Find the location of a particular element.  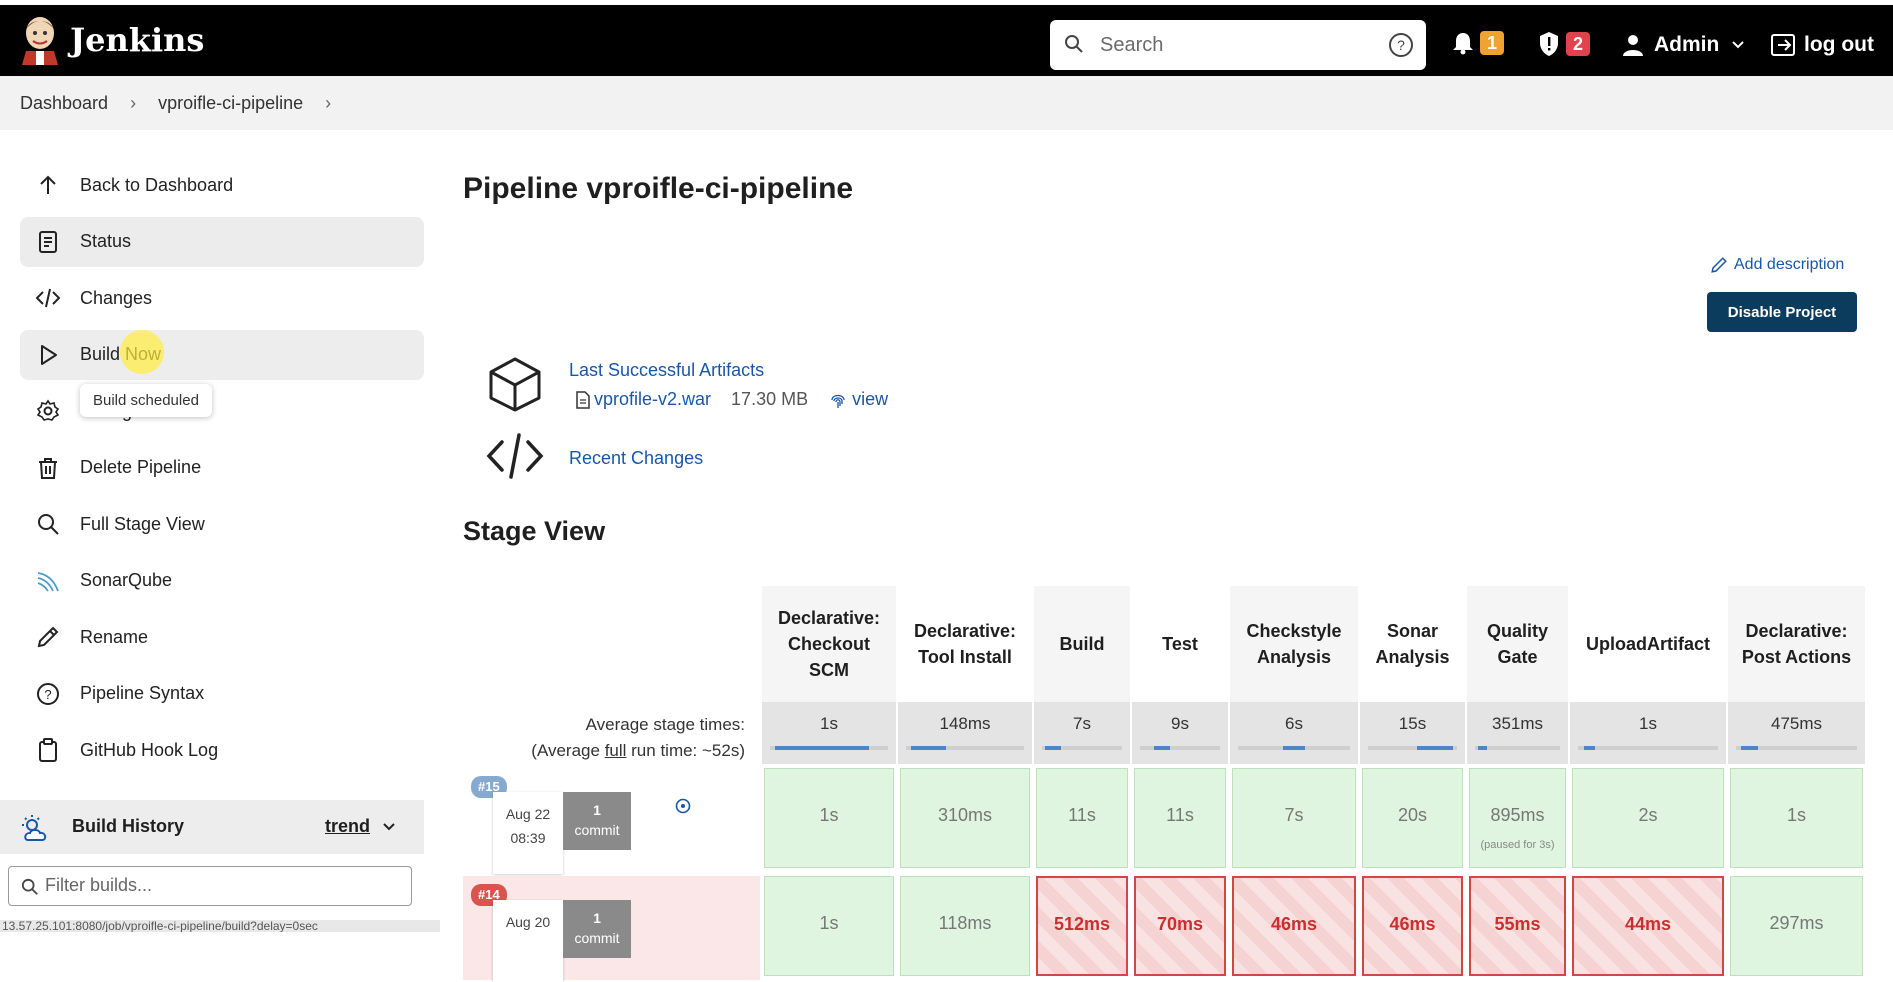

build-run-row: #15 Aug 22 08:39 1 commit is located at coordinates (611, 821).